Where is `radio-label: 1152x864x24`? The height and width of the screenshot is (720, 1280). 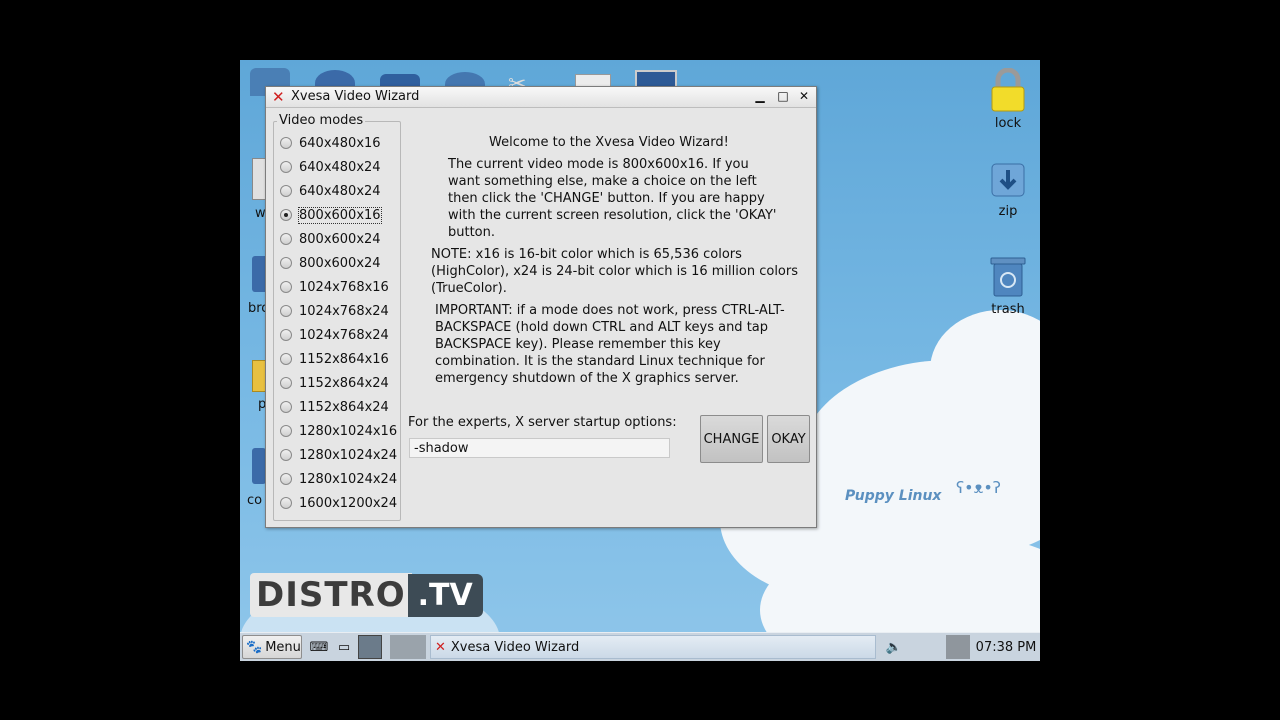 radio-label: 1152x864x24 is located at coordinates (344, 407).